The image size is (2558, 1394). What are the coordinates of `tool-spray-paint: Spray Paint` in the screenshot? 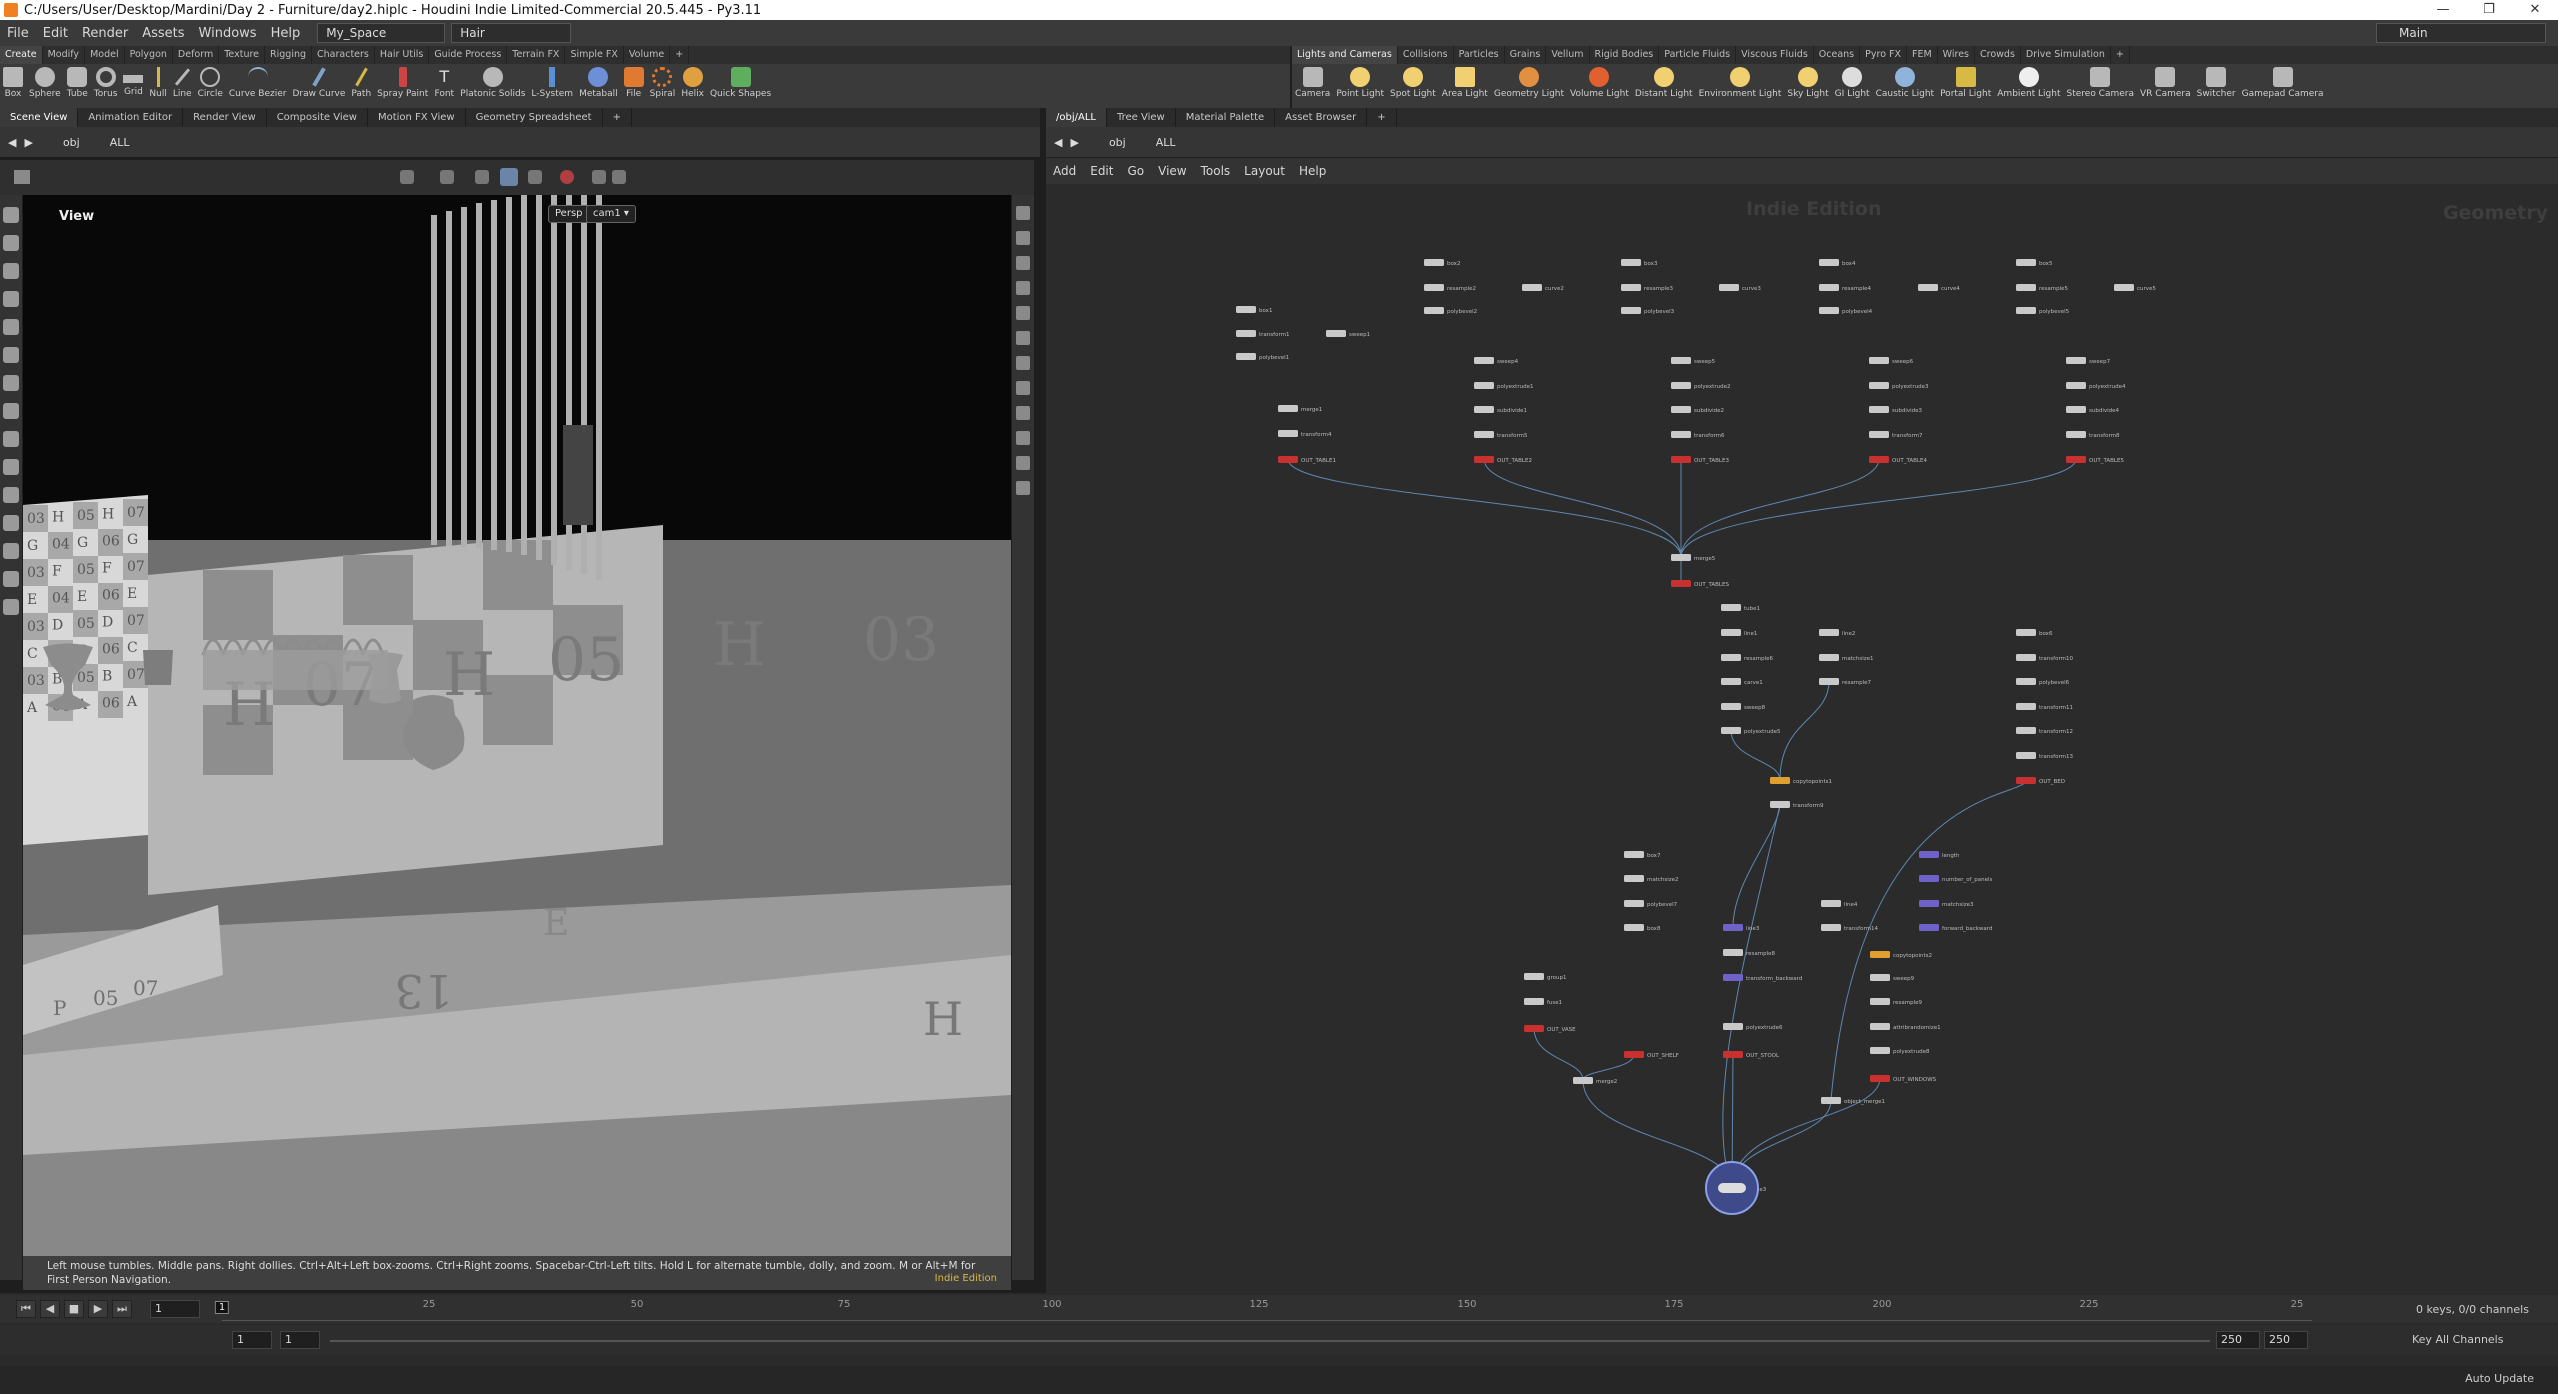 It's located at (402, 81).